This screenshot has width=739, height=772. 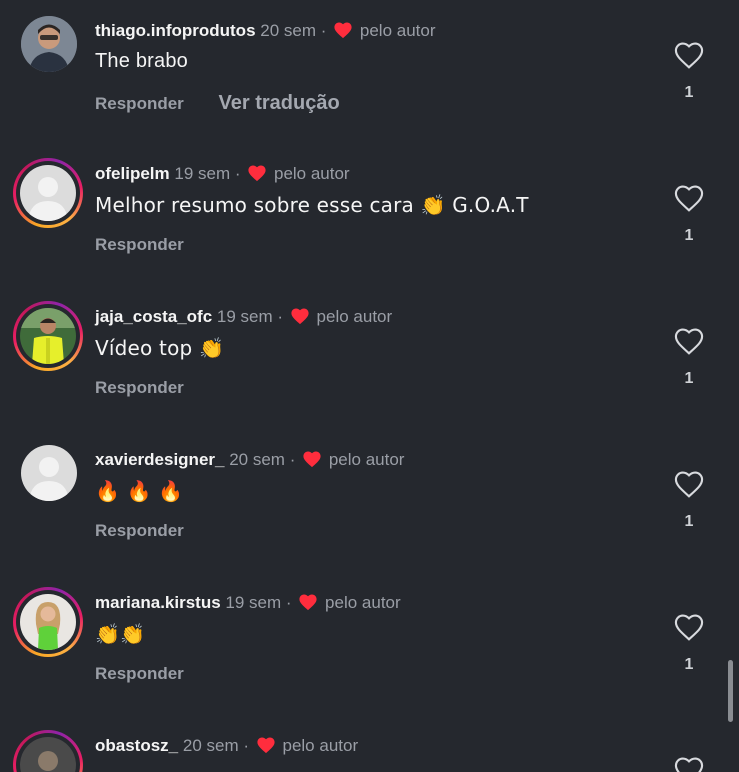 I want to click on username-link: obastosz_, so click(x=136, y=745).